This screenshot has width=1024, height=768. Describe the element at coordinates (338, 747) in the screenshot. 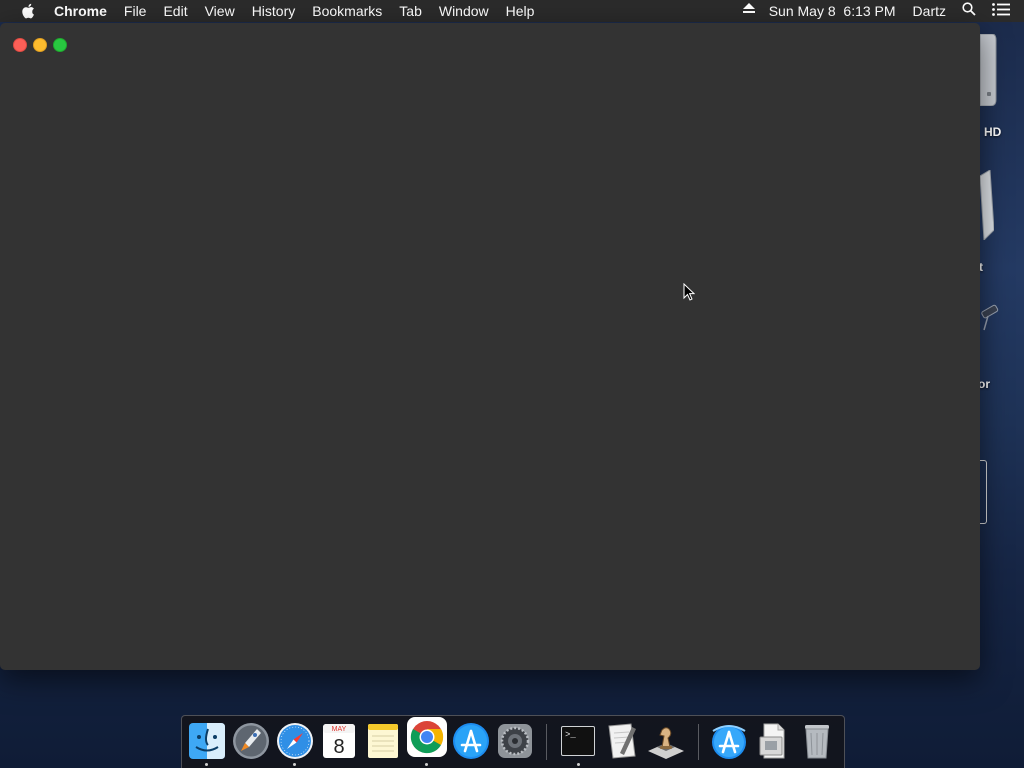

I see `calendar-day-text: 8` at that location.